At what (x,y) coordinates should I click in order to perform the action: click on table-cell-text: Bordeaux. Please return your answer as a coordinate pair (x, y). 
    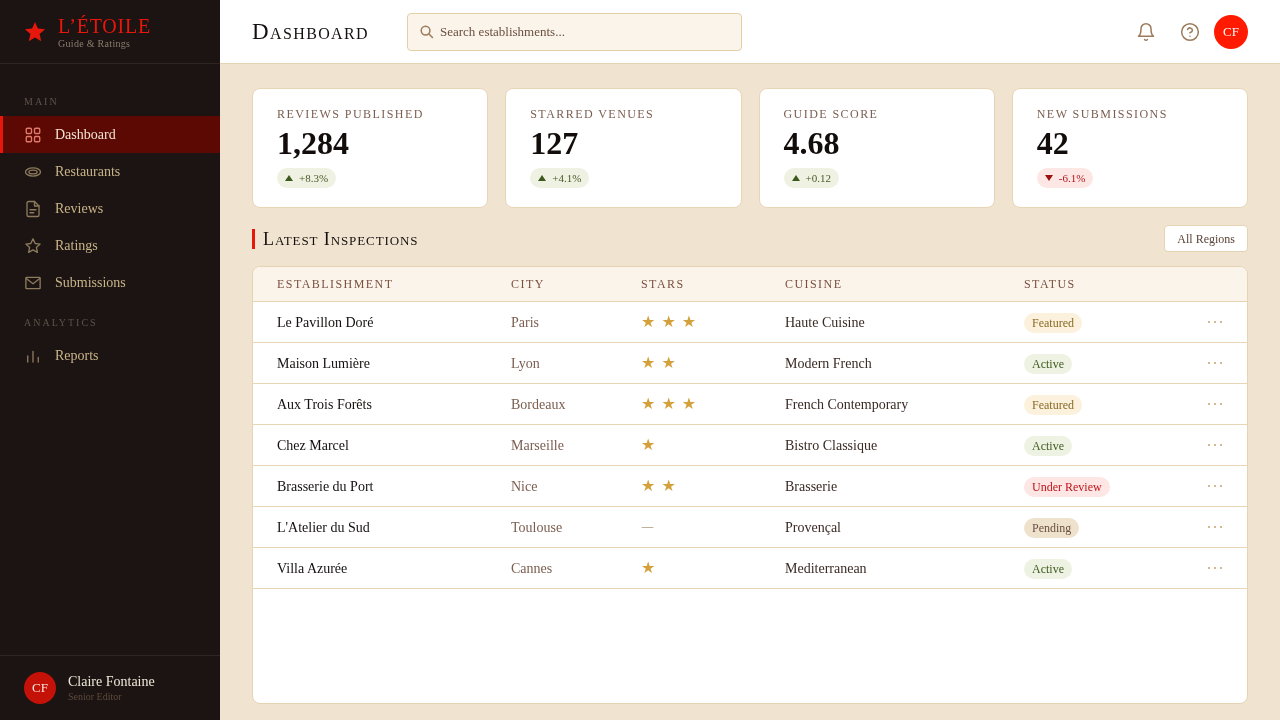
    Looking at the image, I should click on (538, 404).